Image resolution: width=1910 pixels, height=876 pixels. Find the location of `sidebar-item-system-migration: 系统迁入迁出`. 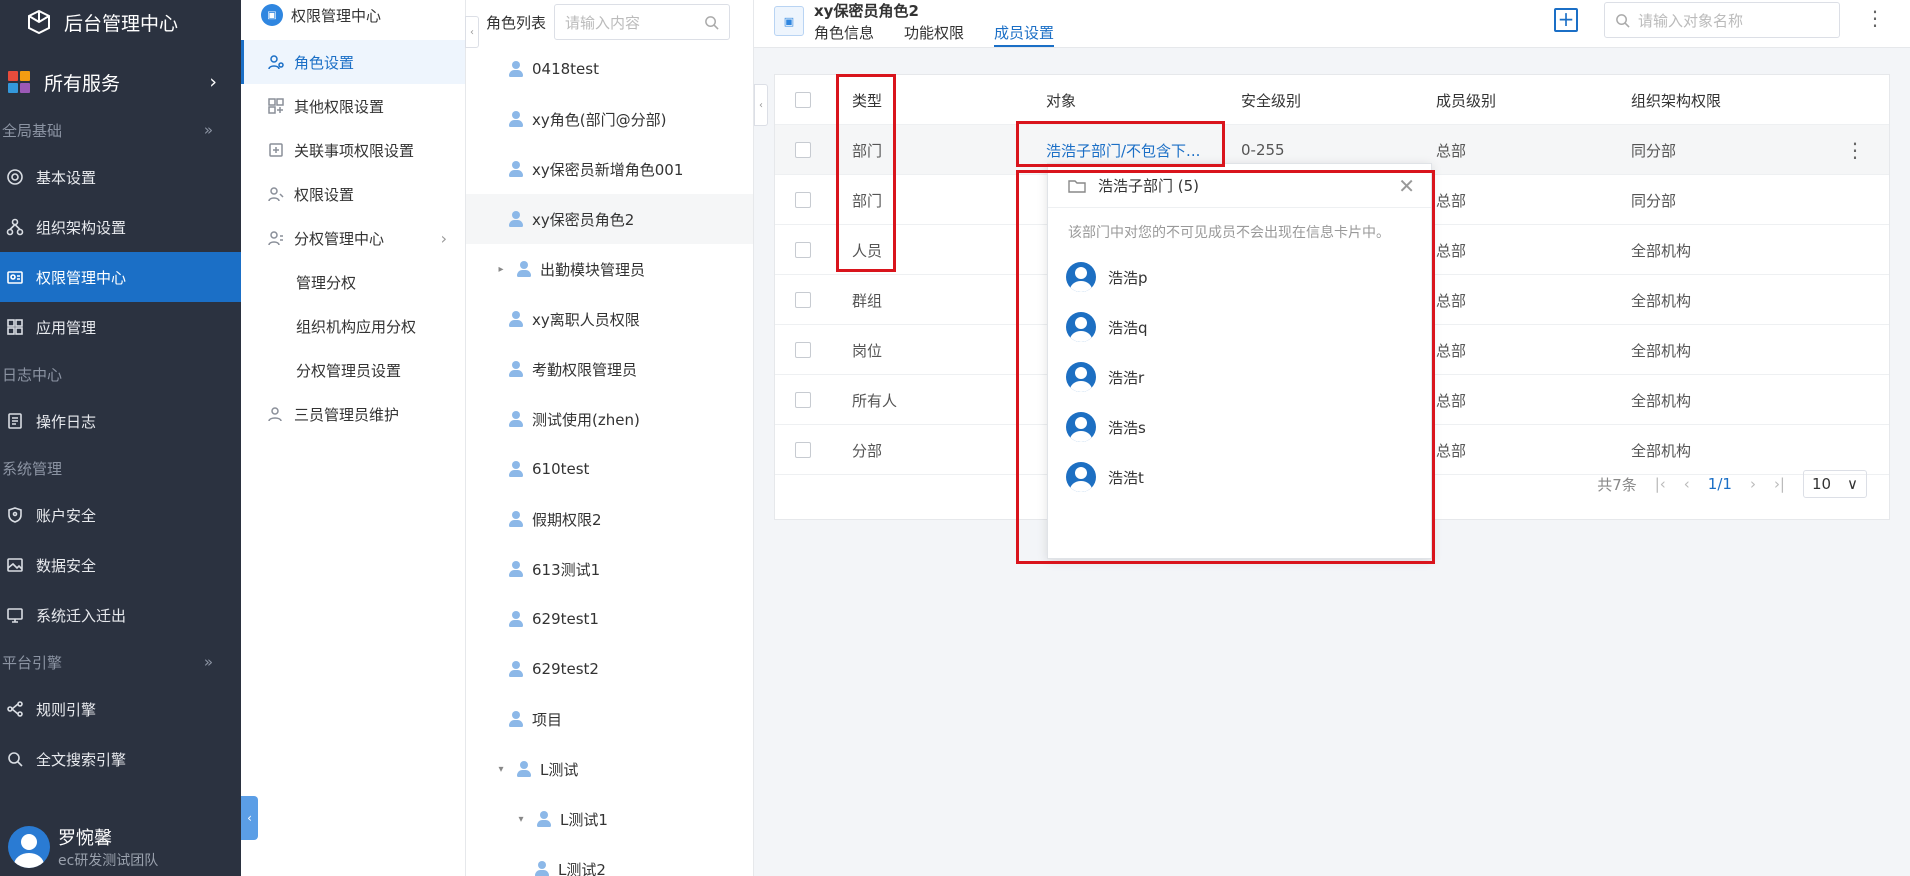

sidebar-item-system-migration: 系统迁入迁出 is located at coordinates (120, 615).